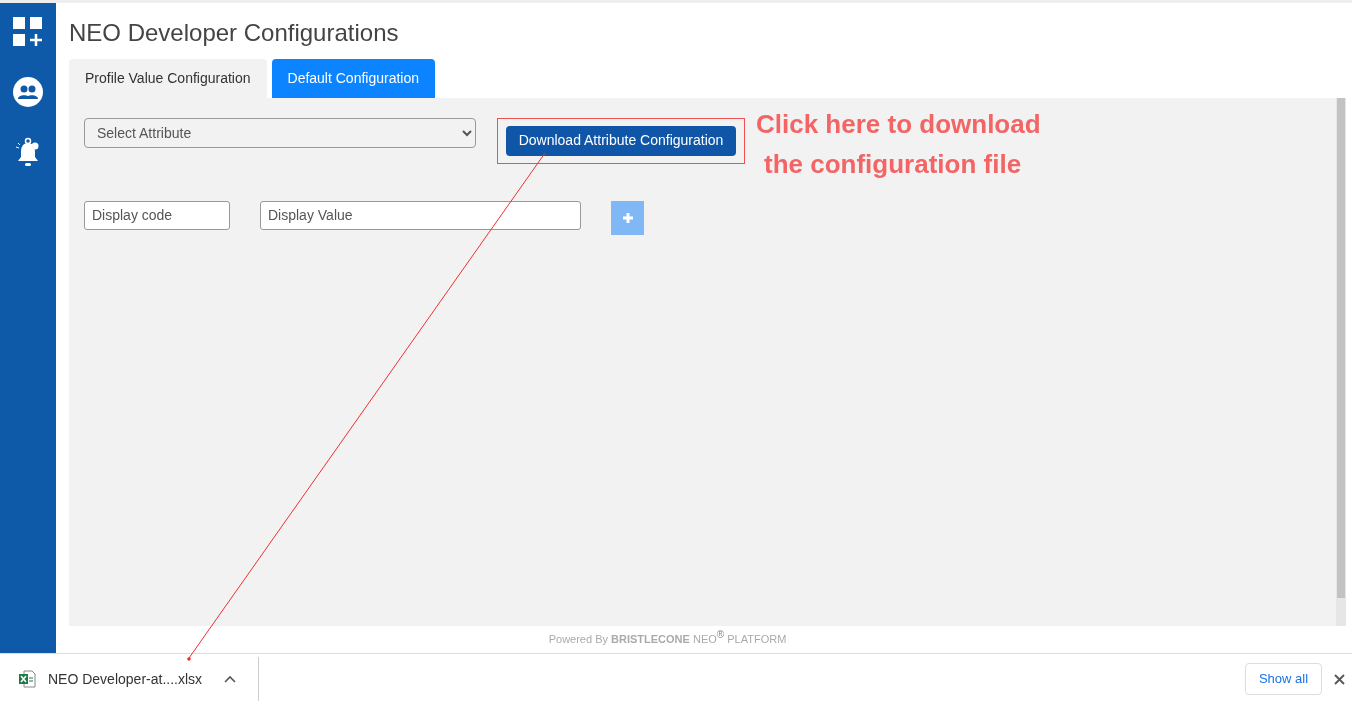  What do you see at coordinates (28, 153) in the screenshot?
I see `bell-icon` at bounding box center [28, 153].